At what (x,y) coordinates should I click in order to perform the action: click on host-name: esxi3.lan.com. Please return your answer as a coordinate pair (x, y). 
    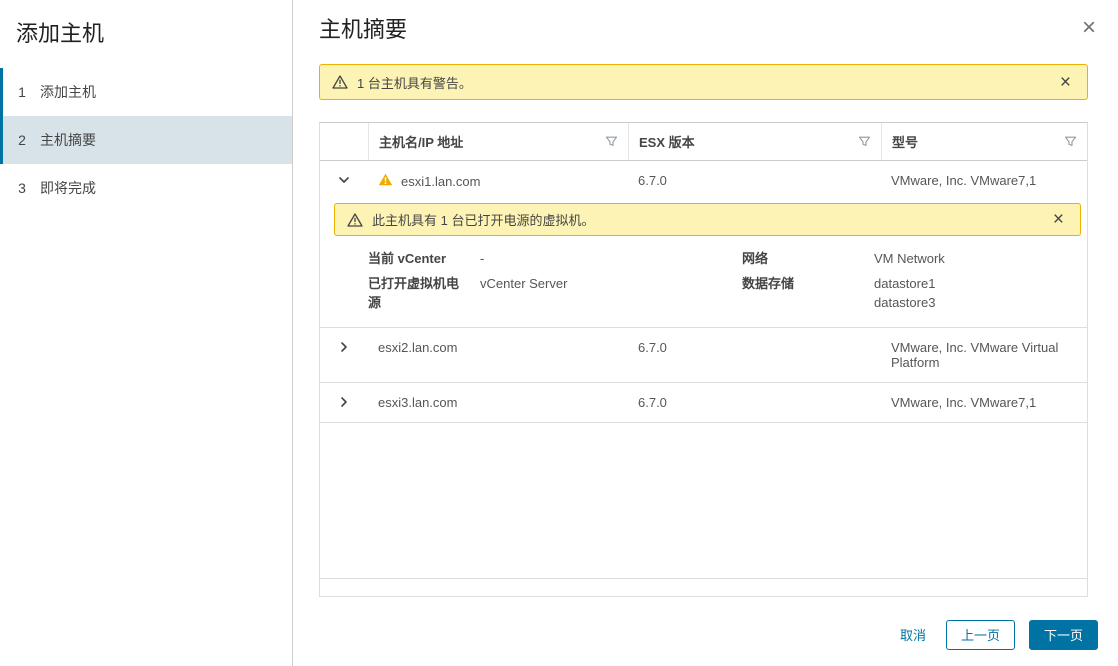
    Looking at the image, I should click on (418, 402).